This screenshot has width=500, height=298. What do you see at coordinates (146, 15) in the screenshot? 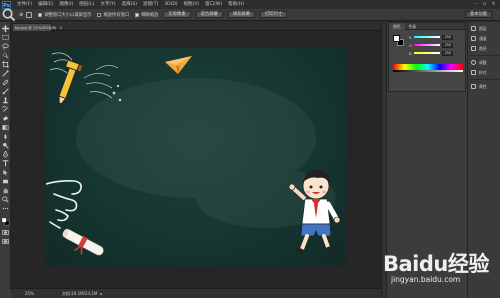
I see `scrubby-zoom-option: 细微缩放` at bounding box center [146, 15].